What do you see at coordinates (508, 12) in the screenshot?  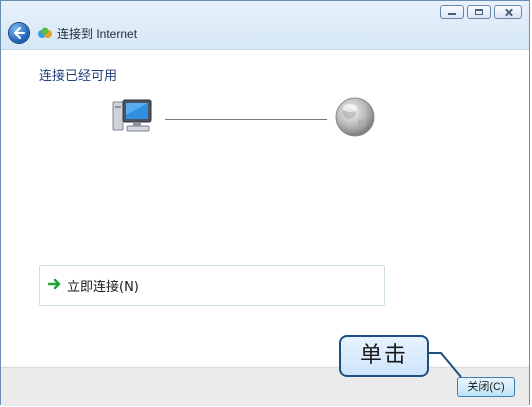 I see `close-window-button` at bounding box center [508, 12].